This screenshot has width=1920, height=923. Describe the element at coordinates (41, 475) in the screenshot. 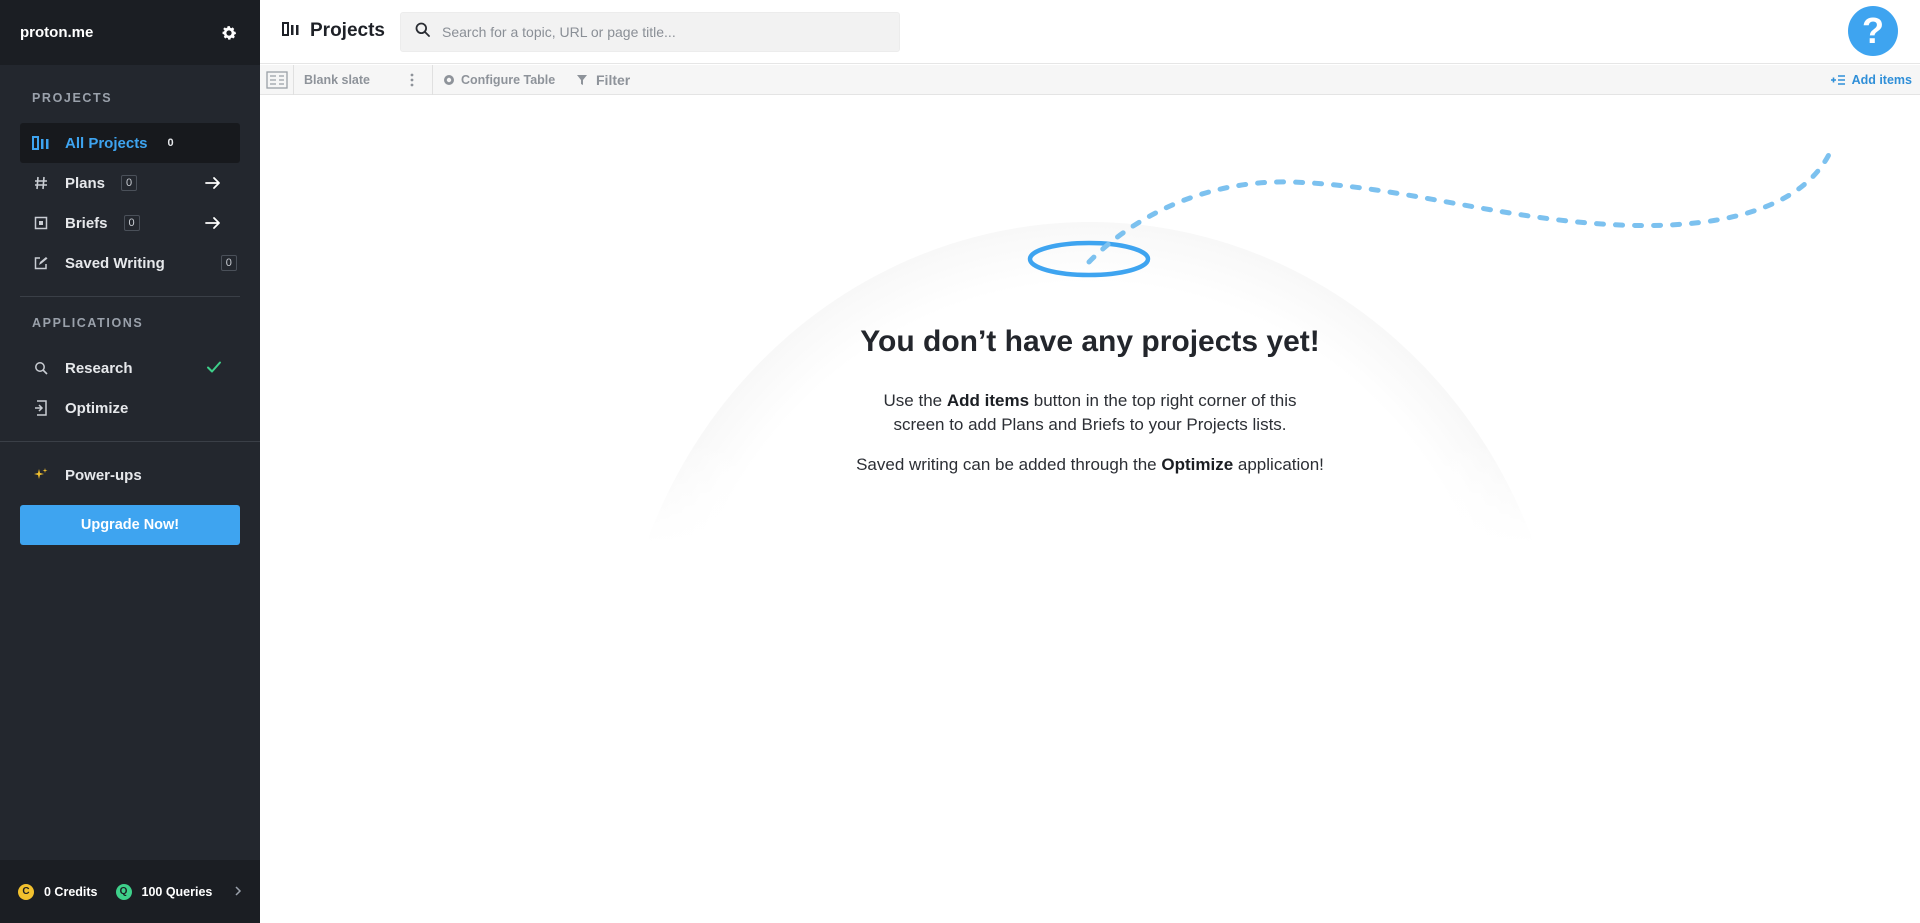

I see `sparkle-icon` at that location.